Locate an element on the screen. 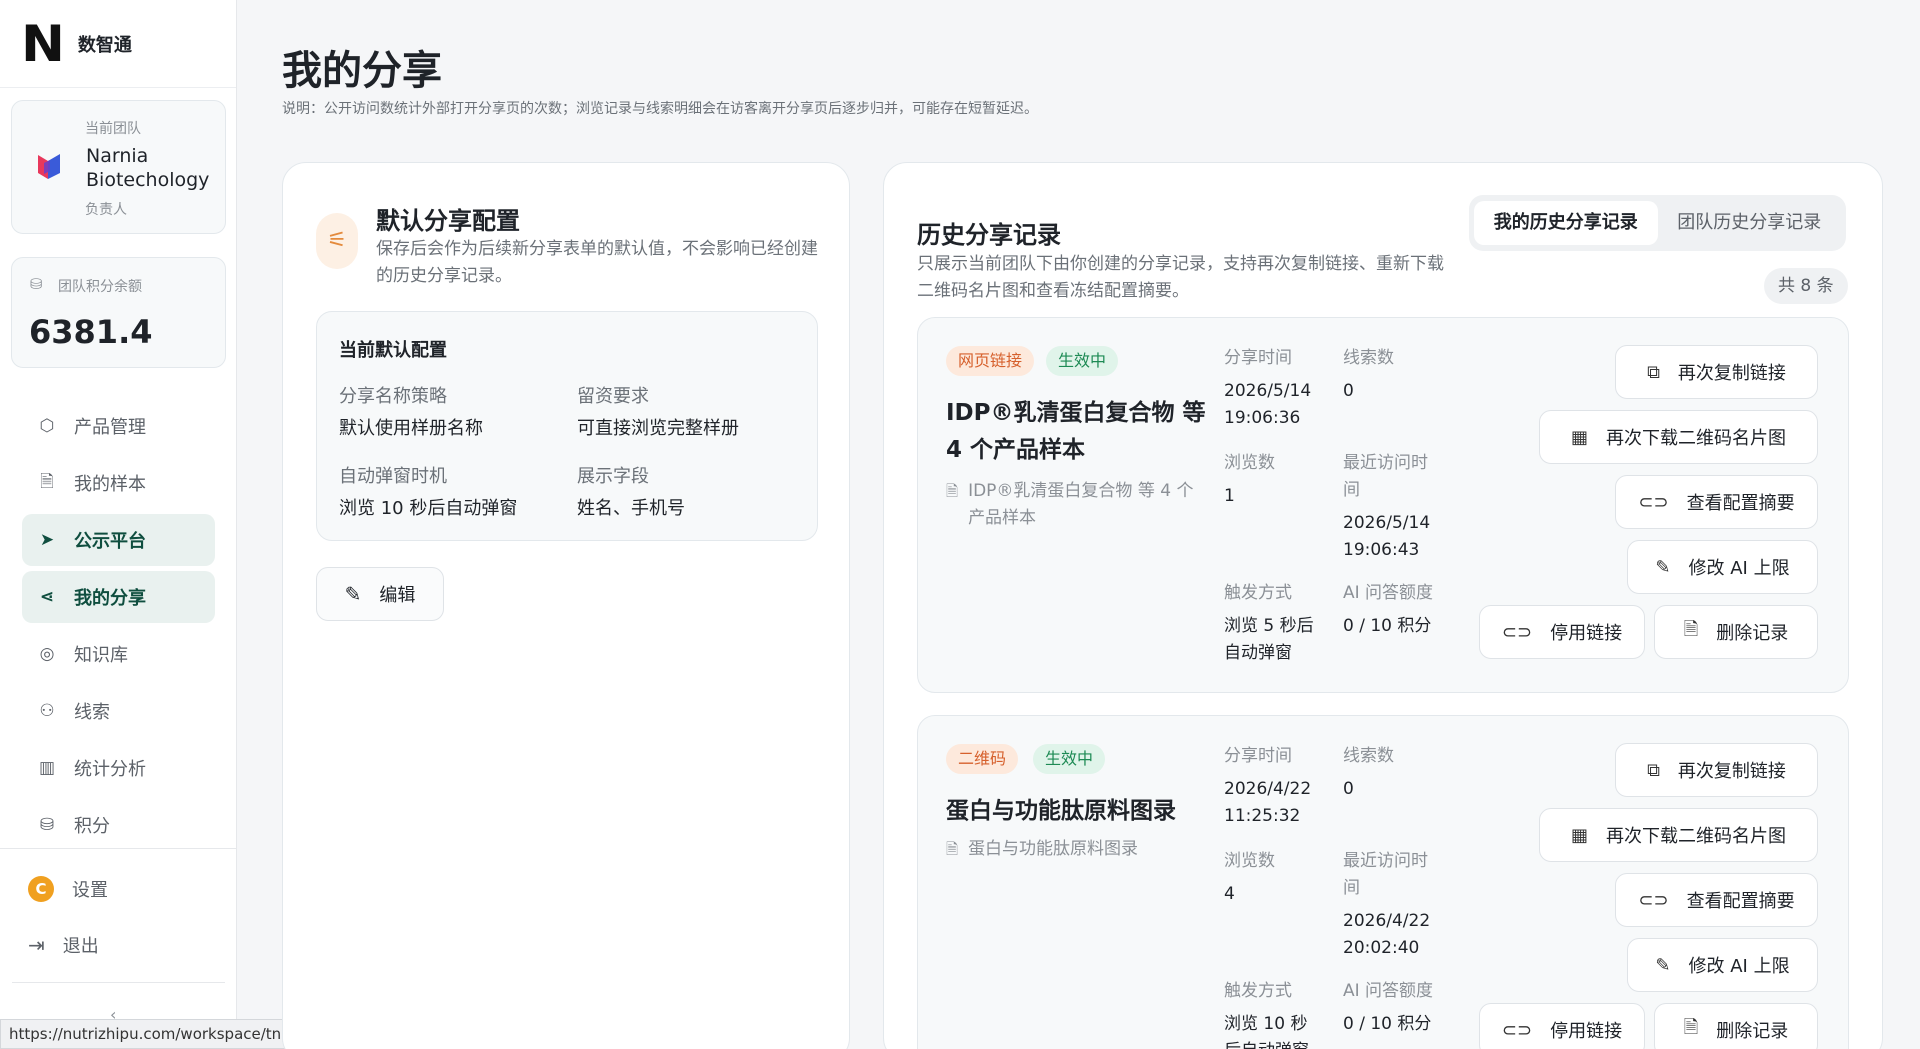 Image resolution: width=1920 pixels, height=1049 pixels. team-card: 当前团队 Narnia Biotechology 负责人 is located at coordinates (118, 167).